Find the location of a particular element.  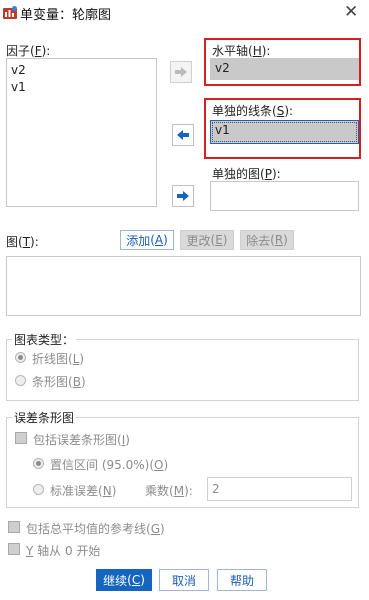

window-title: 单变量：轮廓图 is located at coordinates (66, 15).